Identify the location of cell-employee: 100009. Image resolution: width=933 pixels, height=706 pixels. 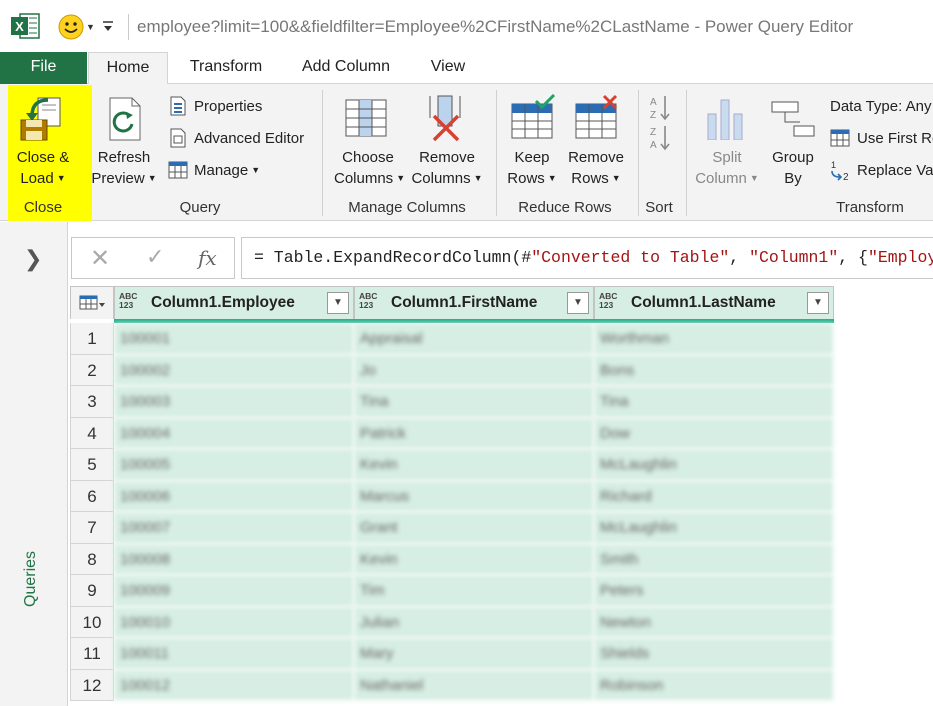
(234, 591).